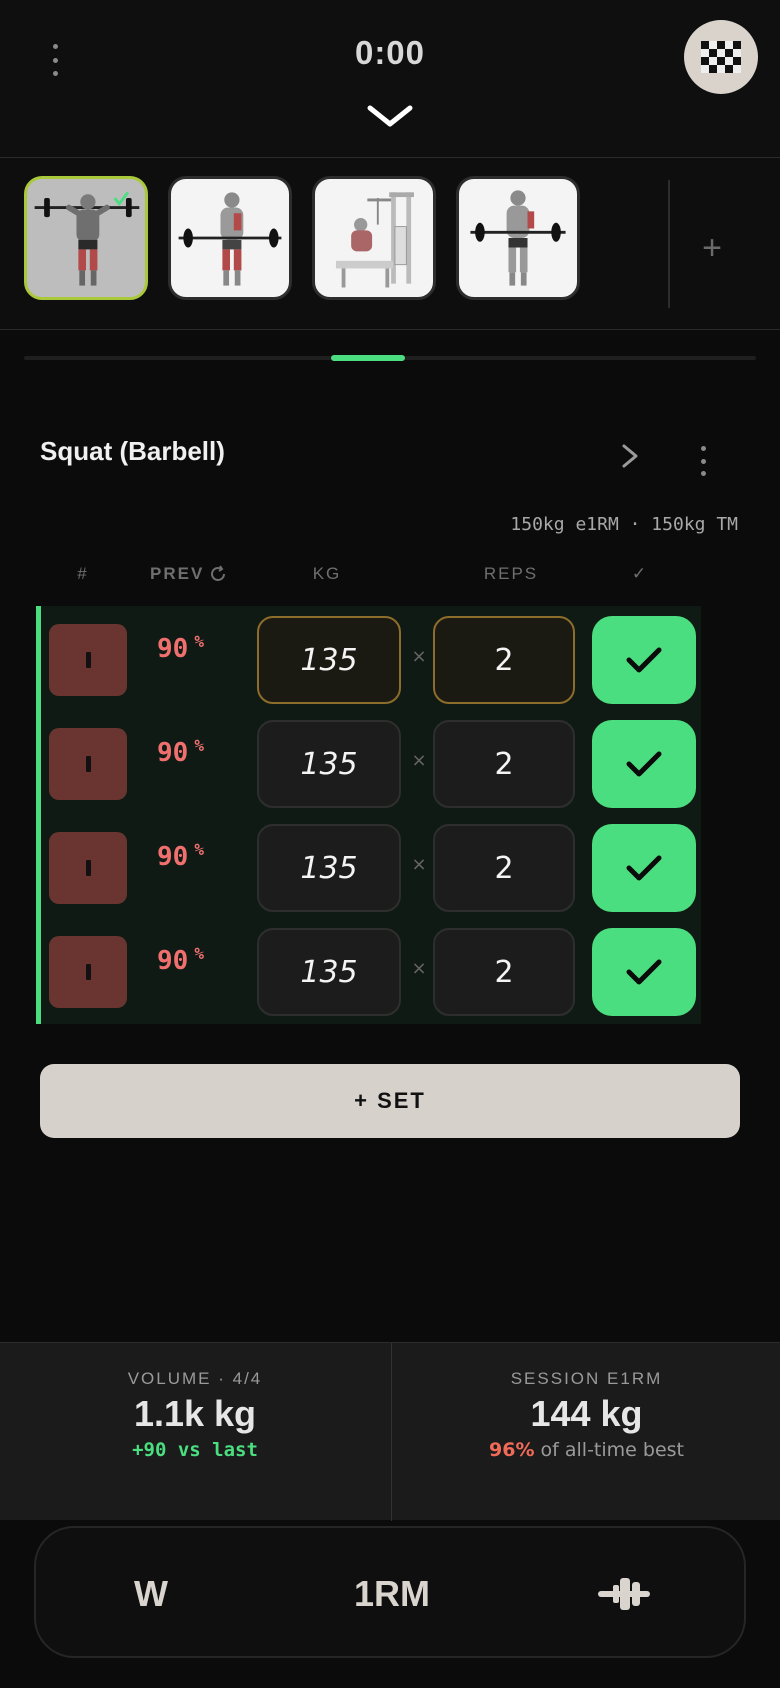 The height and width of the screenshot is (1688, 780). What do you see at coordinates (195, 1450) in the screenshot?
I see `volume-delta: +90 vs last` at bounding box center [195, 1450].